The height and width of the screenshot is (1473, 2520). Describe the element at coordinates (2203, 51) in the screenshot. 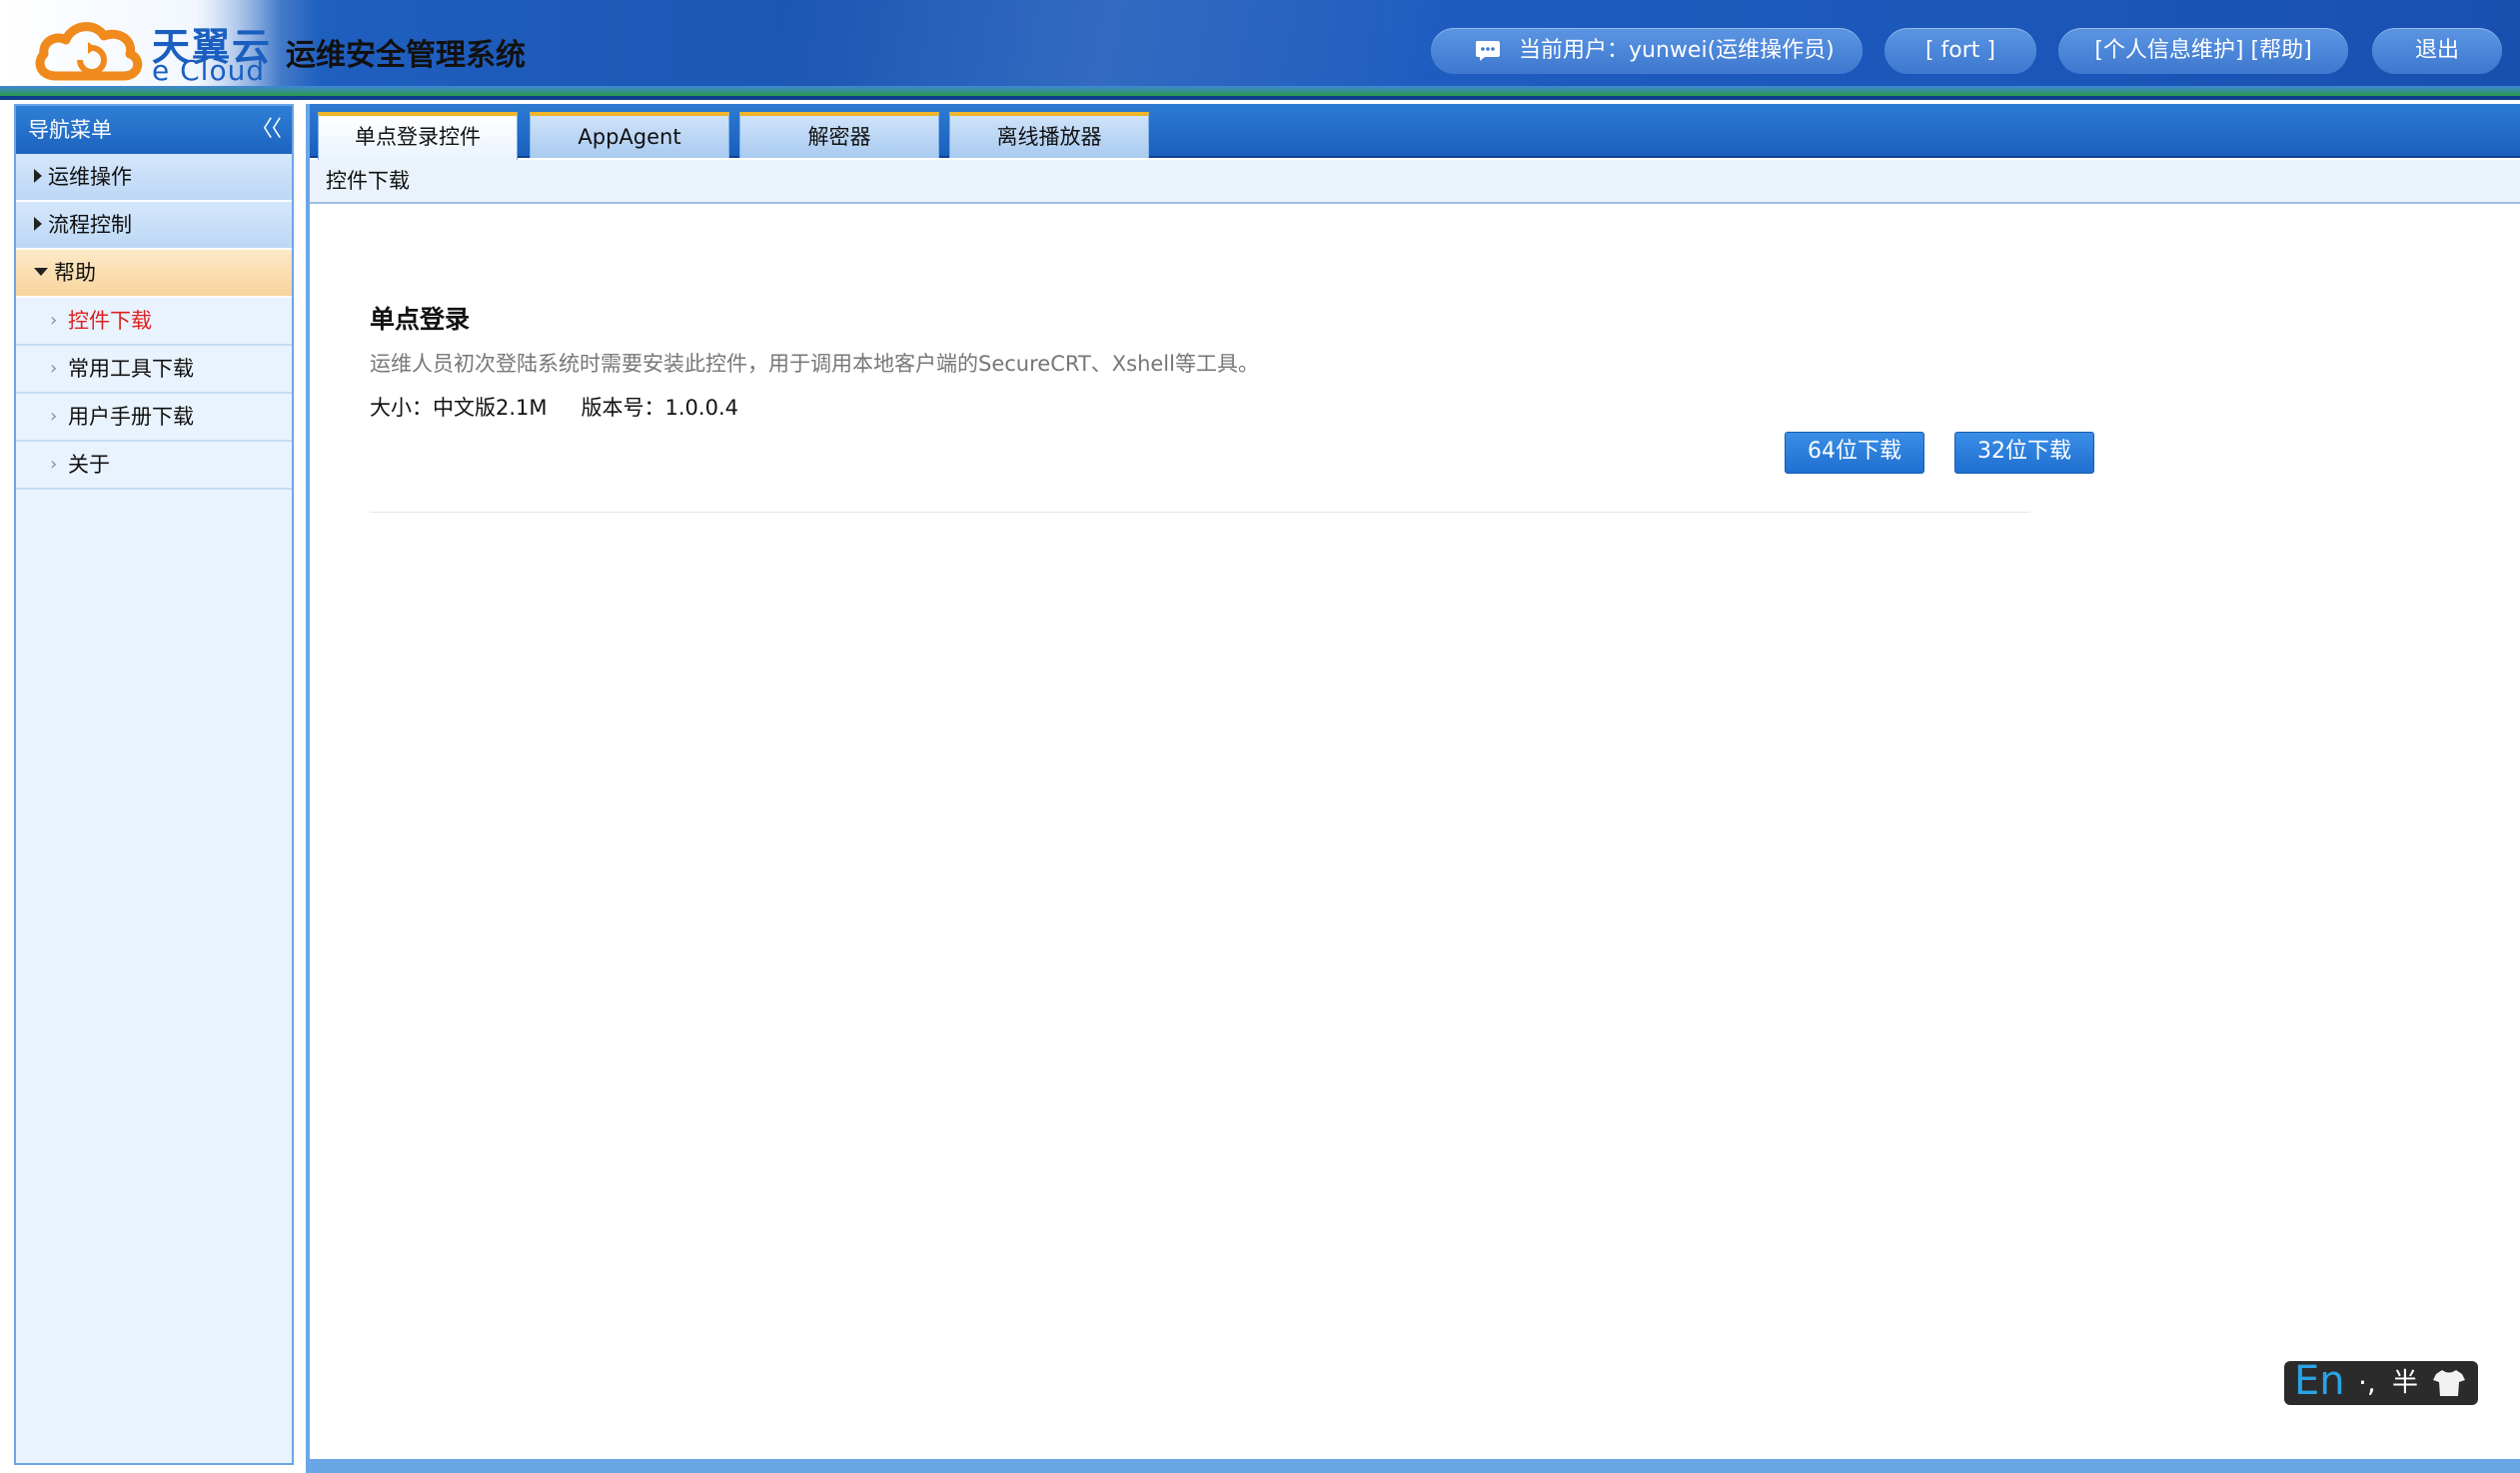

I see `profile-help-button: [个人信息维护] [帮助]` at that location.